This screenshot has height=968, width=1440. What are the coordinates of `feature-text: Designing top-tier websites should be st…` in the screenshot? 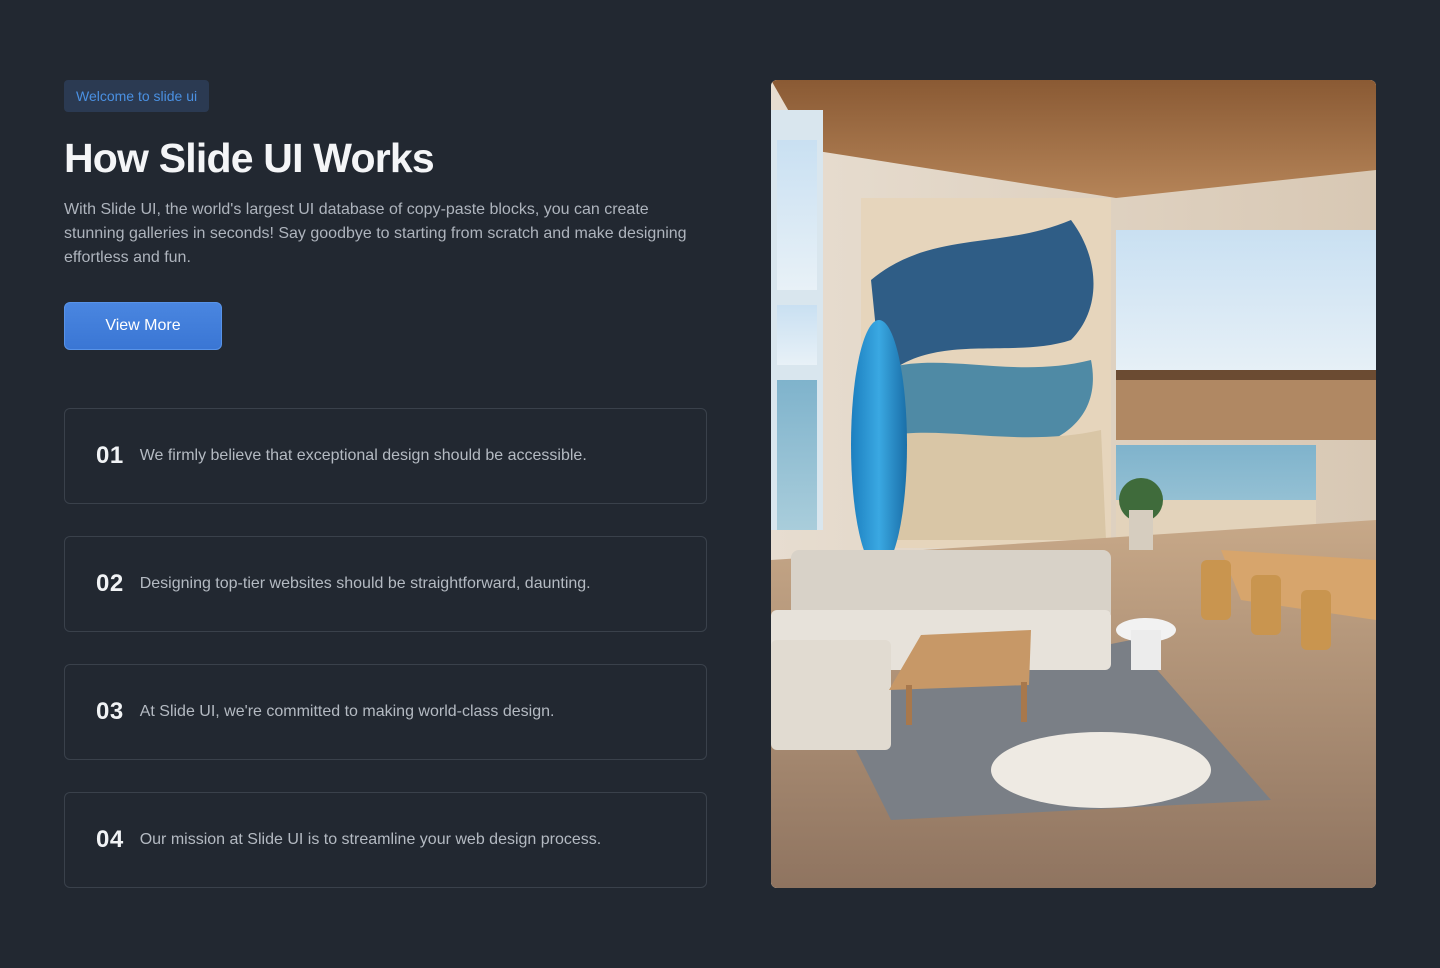 It's located at (365, 583).